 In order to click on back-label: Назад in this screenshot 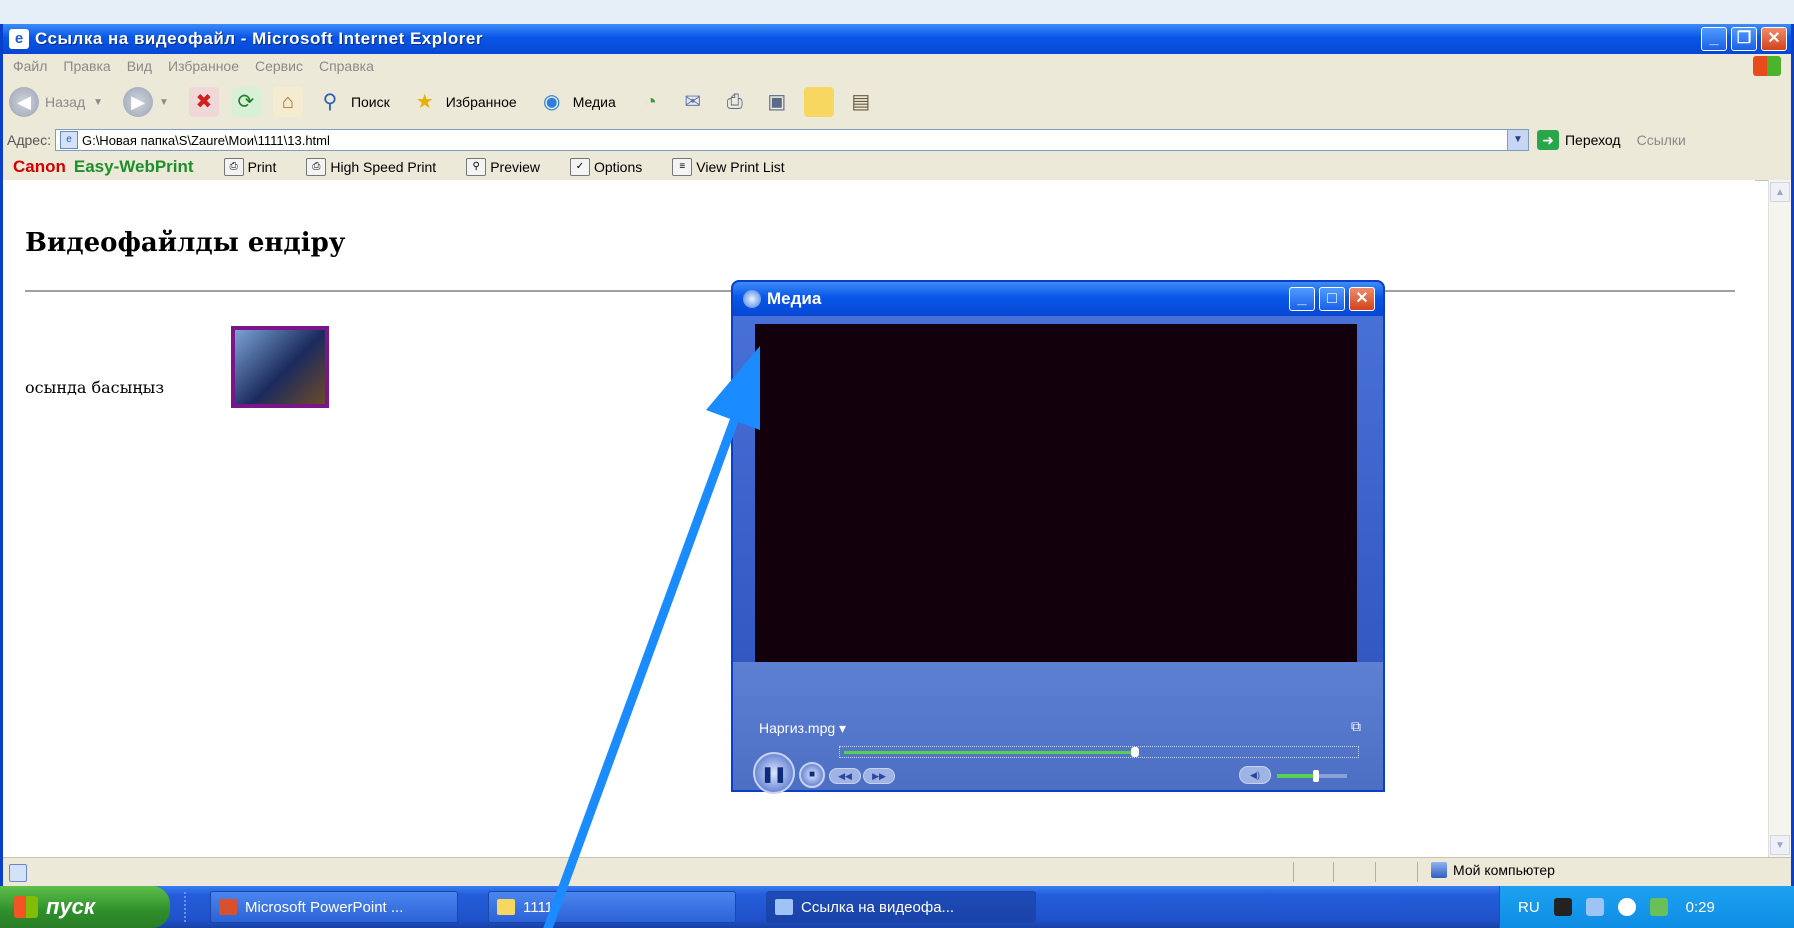, I will do `click(65, 102)`.